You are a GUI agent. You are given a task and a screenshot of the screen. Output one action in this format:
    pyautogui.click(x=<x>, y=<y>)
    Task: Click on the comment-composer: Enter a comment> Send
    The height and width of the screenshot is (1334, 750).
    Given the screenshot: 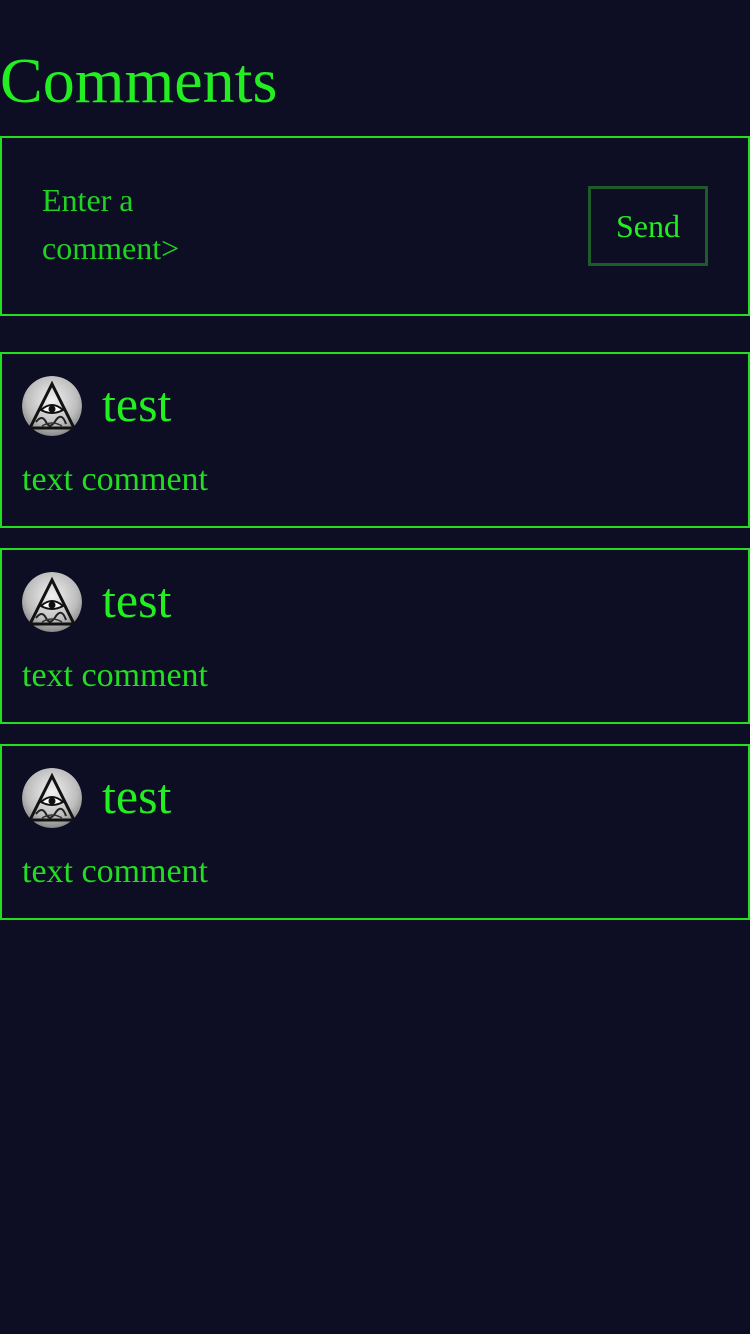 What is the action you would take?
    pyautogui.click(x=375, y=226)
    